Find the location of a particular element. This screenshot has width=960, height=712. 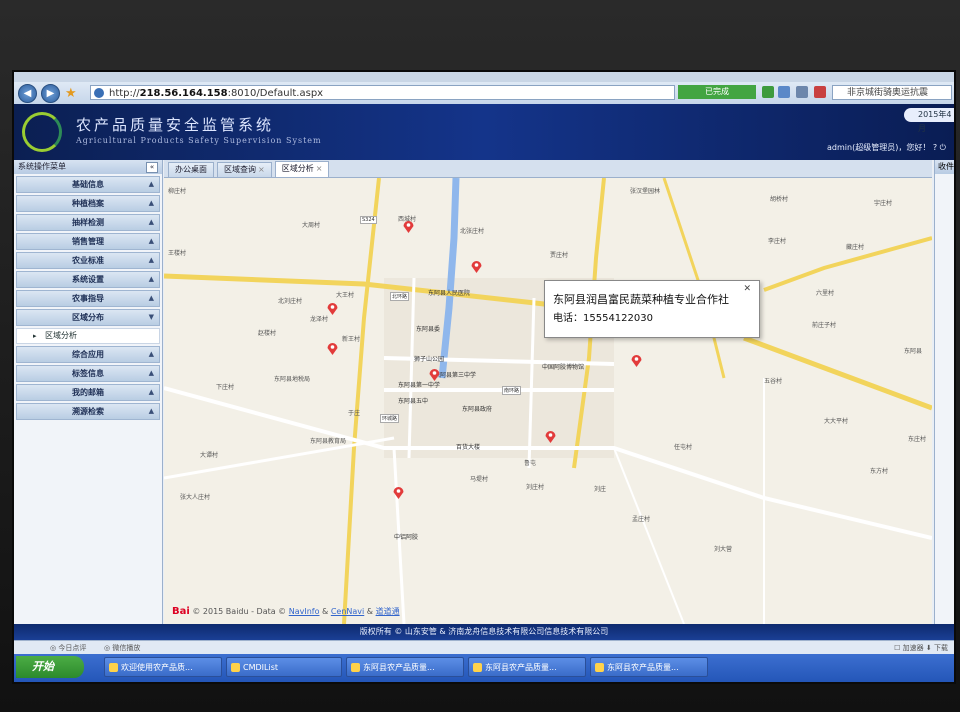

map-label: 大周村 is located at coordinates (311, 225).